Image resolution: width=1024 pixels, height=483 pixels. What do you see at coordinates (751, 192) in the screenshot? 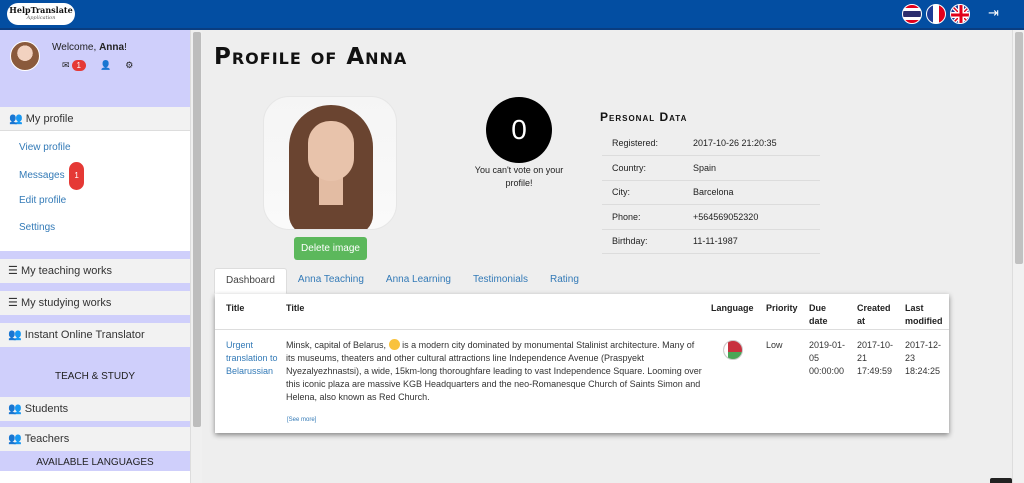
I see `personal-value: Barcelona` at bounding box center [751, 192].